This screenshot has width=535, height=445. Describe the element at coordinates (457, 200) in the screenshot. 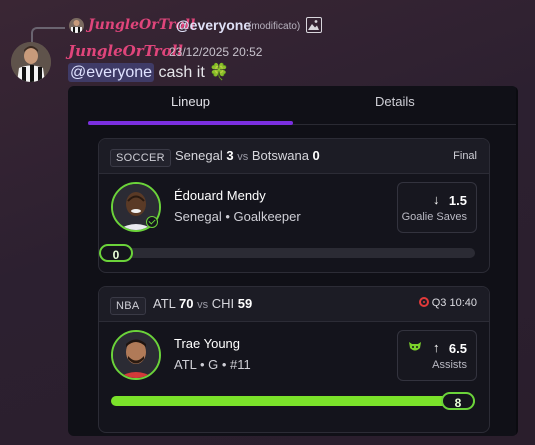

I see `stat-line-value: 1.5` at that location.